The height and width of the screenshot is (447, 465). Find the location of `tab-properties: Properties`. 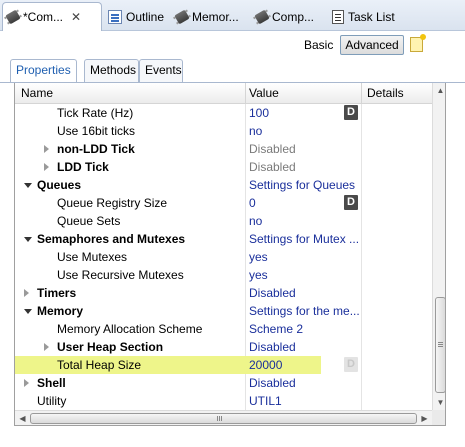

tab-properties: Properties is located at coordinates (43, 71).